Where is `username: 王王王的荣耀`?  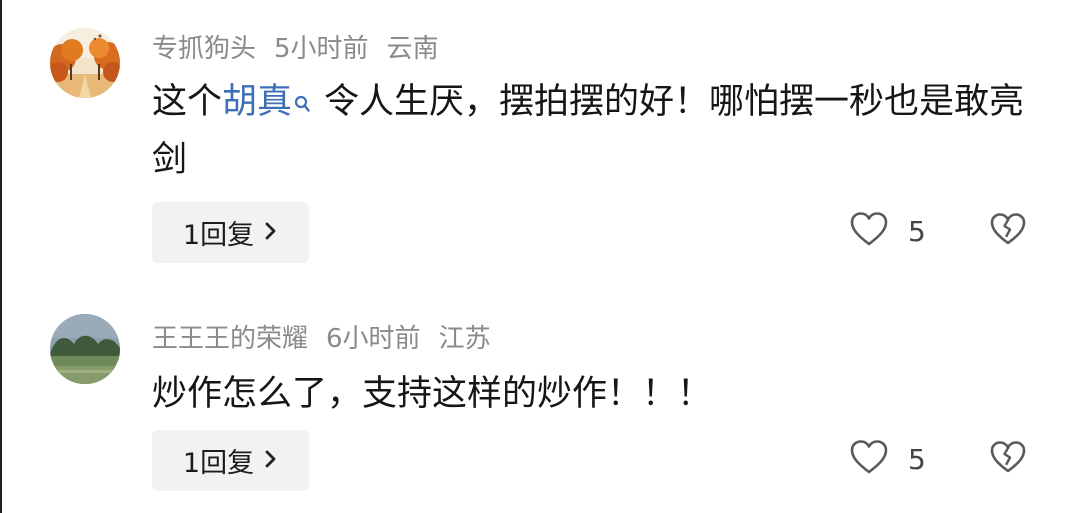 username: 王王王的荣耀 is located at coordinates (230, 339).